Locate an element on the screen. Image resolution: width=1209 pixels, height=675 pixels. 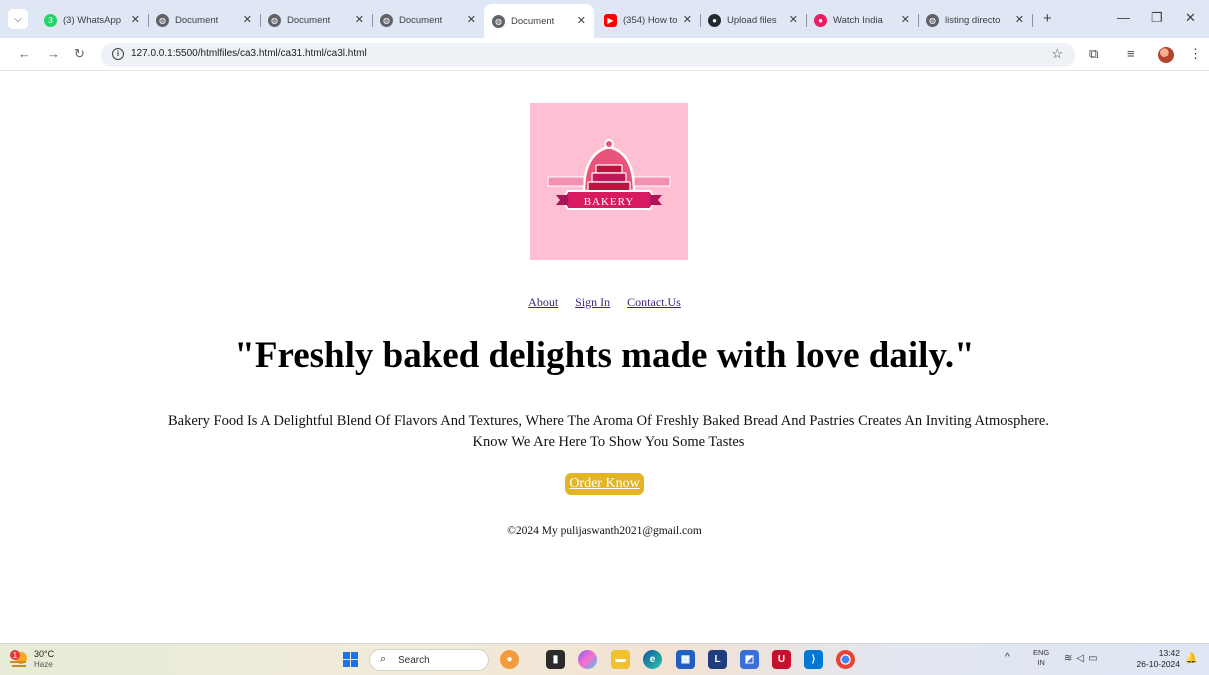
close-window-icon: ✕ is located at coordinates (1190, 18).